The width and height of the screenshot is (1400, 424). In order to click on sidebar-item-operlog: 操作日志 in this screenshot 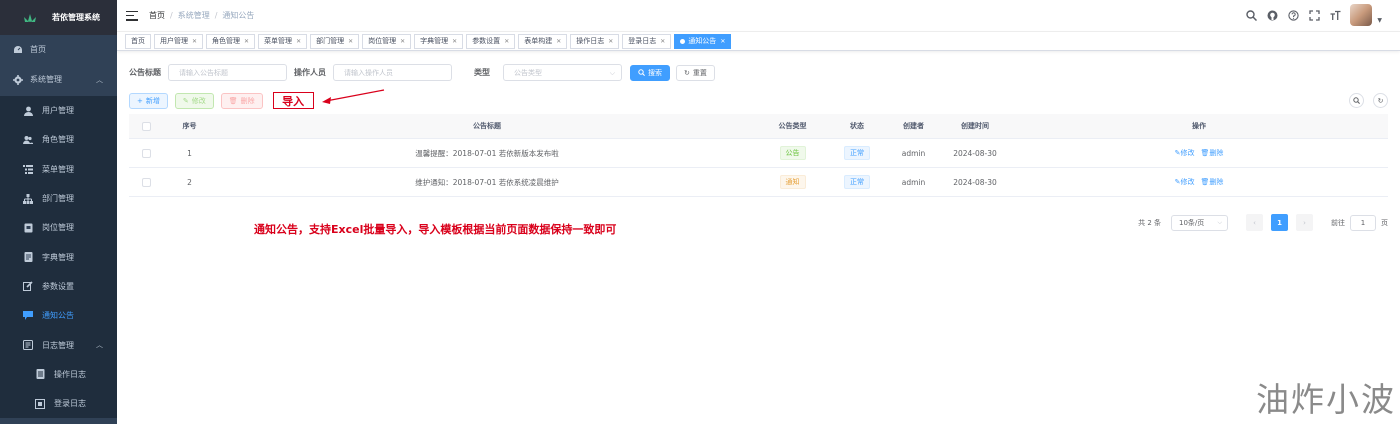, I will do `click(58, 374)`.